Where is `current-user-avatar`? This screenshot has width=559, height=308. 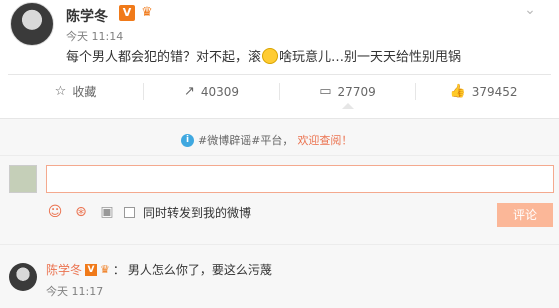
current-user-avatar is located at coordinates (23, 179).